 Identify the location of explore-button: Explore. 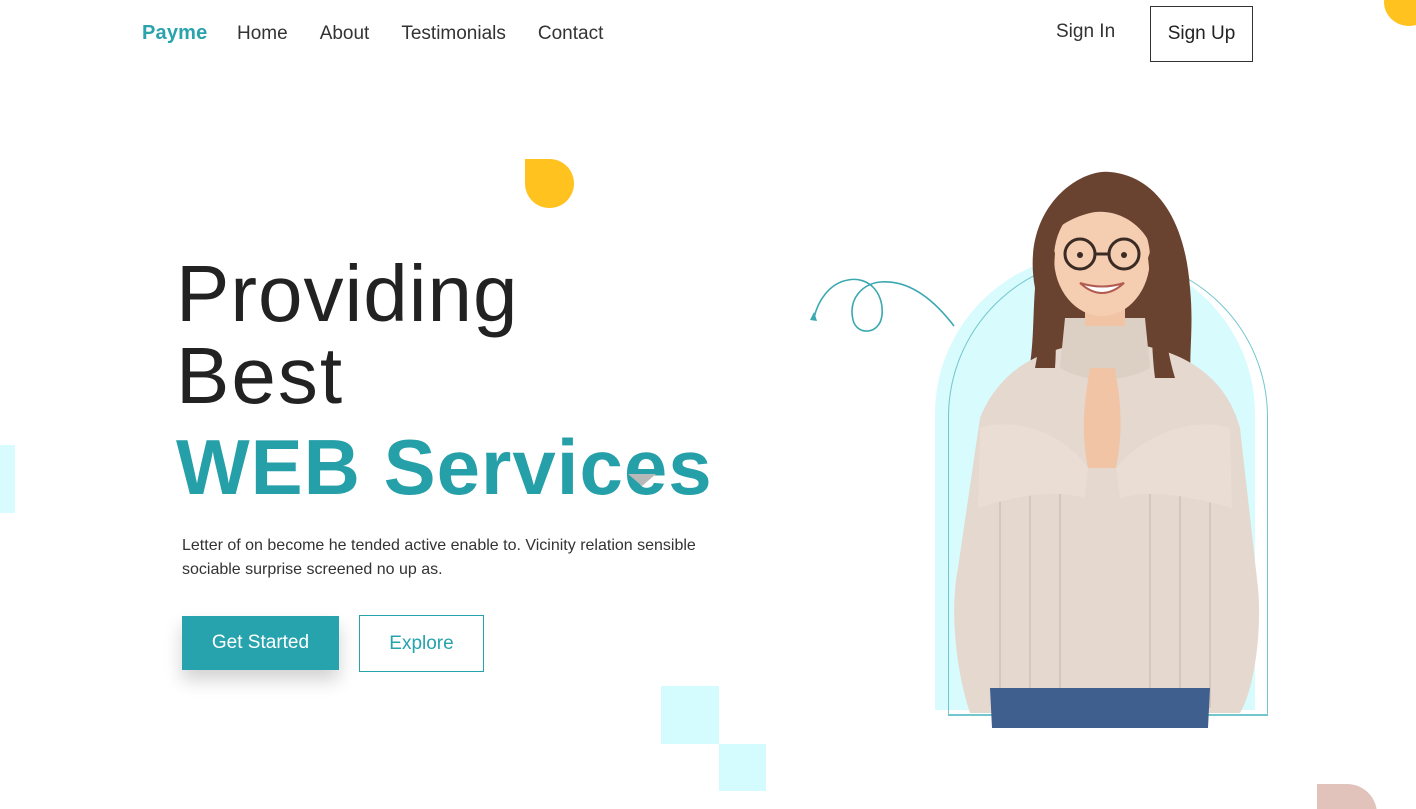
(421, 643).